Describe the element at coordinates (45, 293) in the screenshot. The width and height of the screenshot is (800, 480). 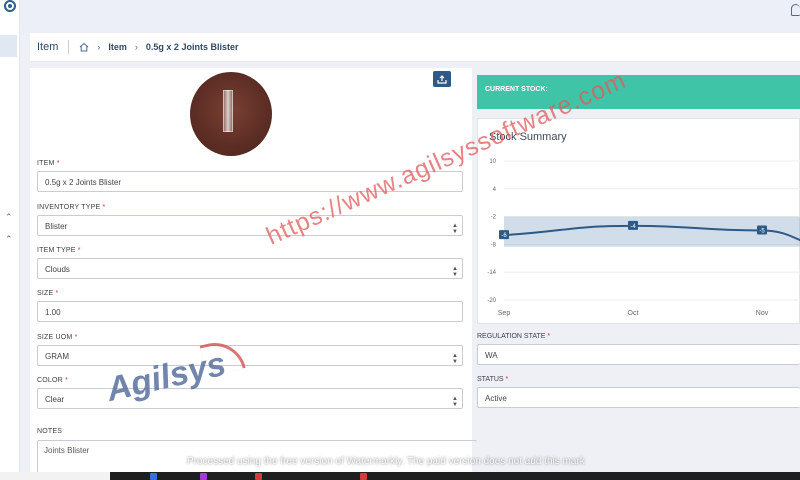
I see `size-label: SIZE` at that location.